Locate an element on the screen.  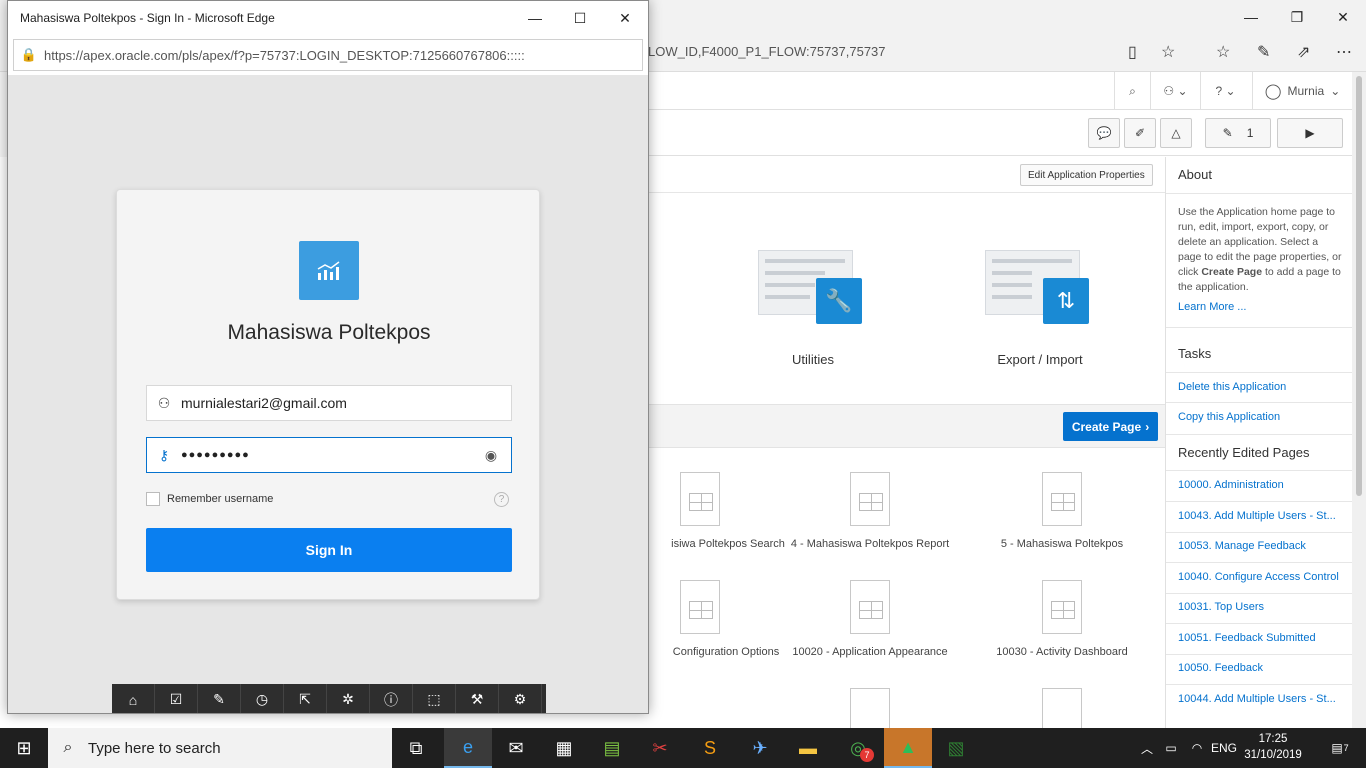
show-hidden-icons-icon: ︿ is located at coordinates (1147, 748).